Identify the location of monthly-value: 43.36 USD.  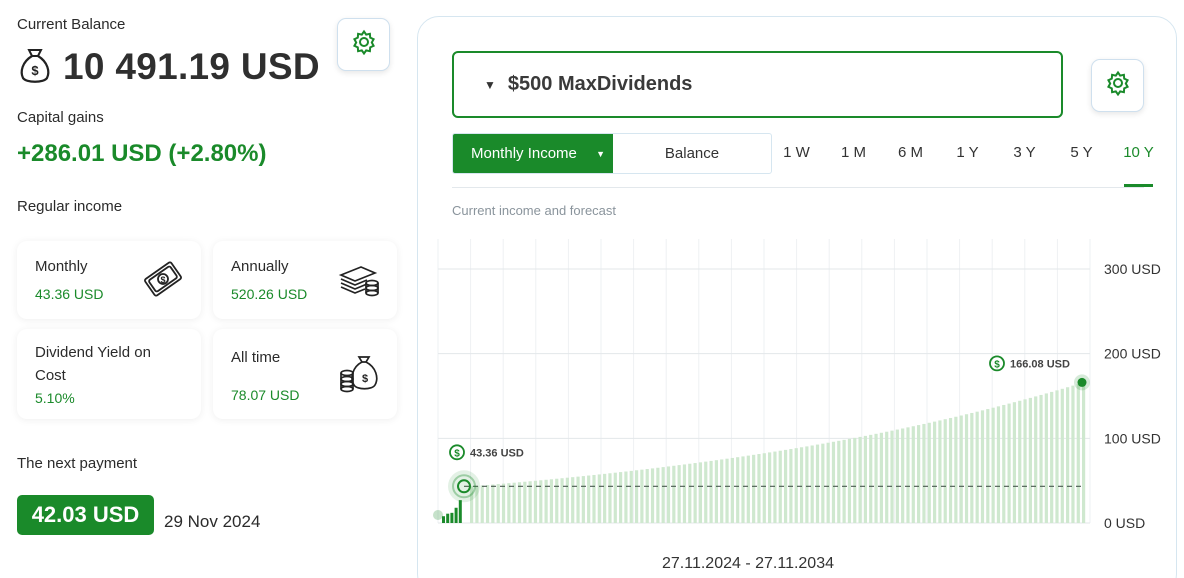
(69, 294).